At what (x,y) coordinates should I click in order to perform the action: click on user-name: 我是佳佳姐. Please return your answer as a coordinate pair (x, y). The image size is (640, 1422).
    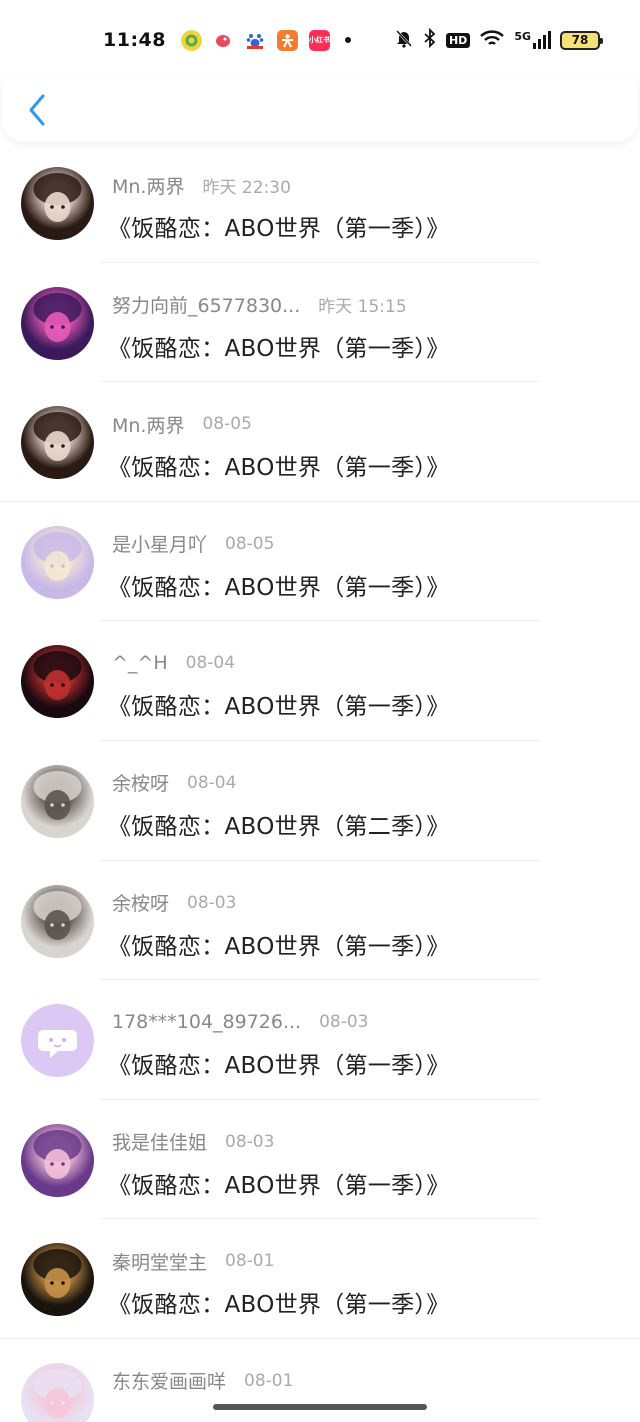
    Looking at the image, I should click on (159, 1141).